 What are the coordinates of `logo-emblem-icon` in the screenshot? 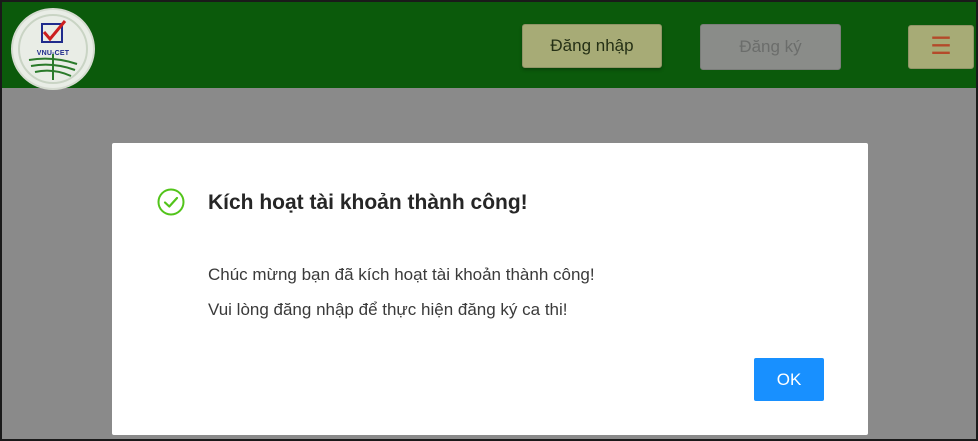 It's located at (53, 49).